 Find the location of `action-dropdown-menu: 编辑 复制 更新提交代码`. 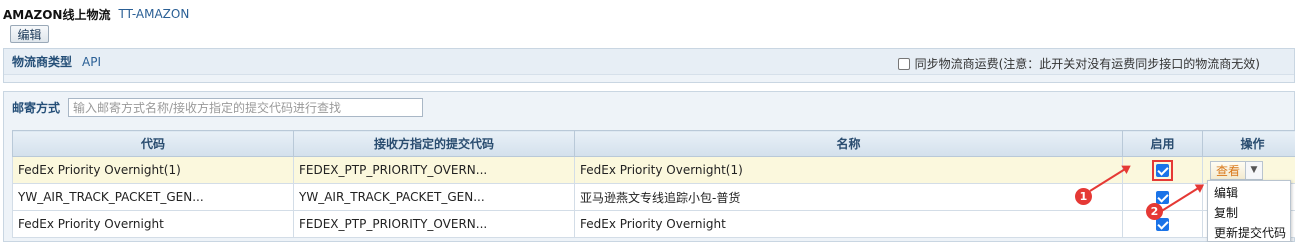

action-dropdown-menu: 编辑 复制 更新提交代码 is located at coordinates (1249, 211).